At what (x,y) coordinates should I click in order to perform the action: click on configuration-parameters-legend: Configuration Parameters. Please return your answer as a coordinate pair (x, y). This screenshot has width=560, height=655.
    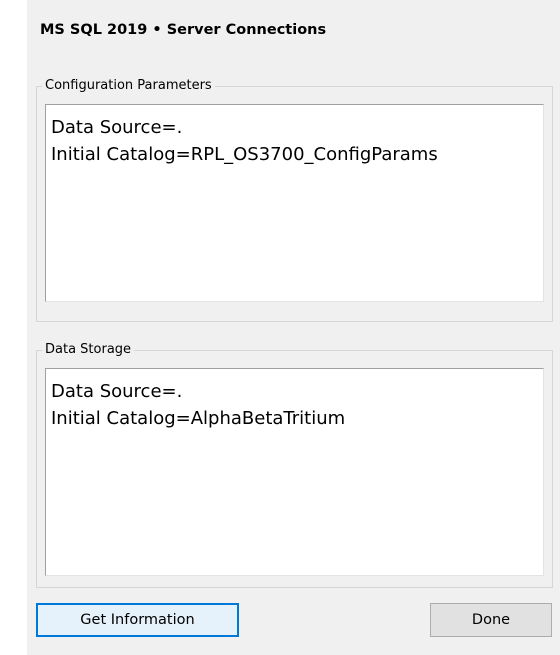
    Looking at the image, I should click on (128, 86).